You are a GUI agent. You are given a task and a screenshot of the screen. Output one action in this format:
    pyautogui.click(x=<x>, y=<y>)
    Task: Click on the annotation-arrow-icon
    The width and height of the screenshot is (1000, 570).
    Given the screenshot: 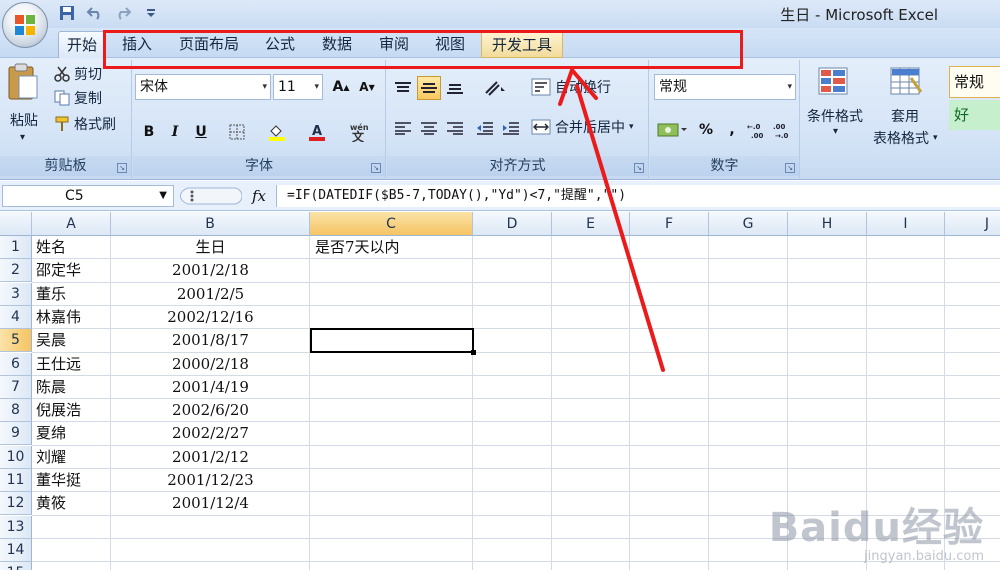 What is the action you would take?
    pyautogui.click(x=611, y=220)
    